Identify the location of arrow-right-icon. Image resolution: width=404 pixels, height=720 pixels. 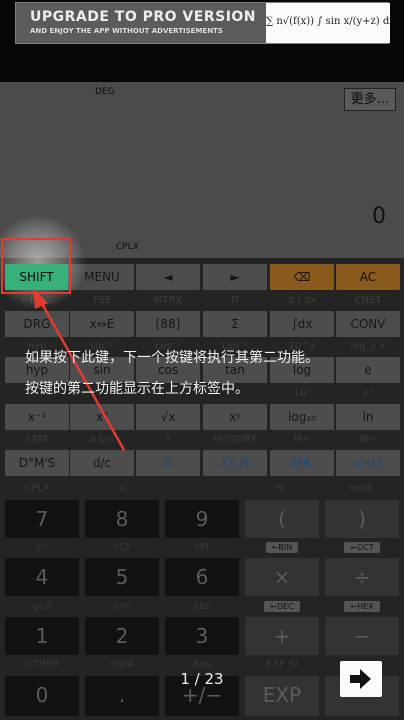
(360, 679).